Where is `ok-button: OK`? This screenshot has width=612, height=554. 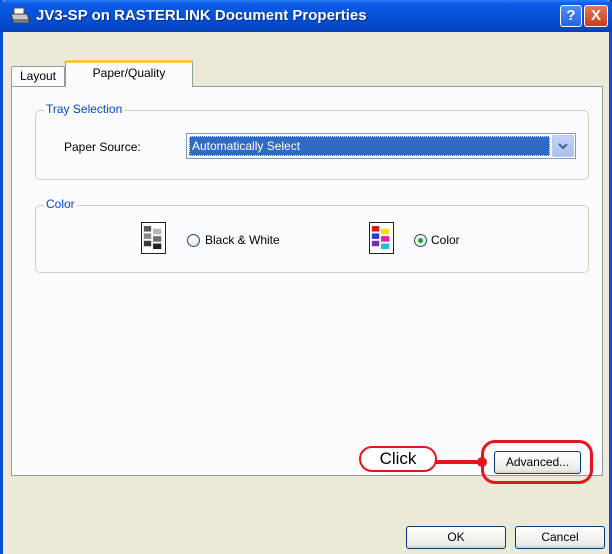
ok-button: OK is located at coordinates (456, 537).